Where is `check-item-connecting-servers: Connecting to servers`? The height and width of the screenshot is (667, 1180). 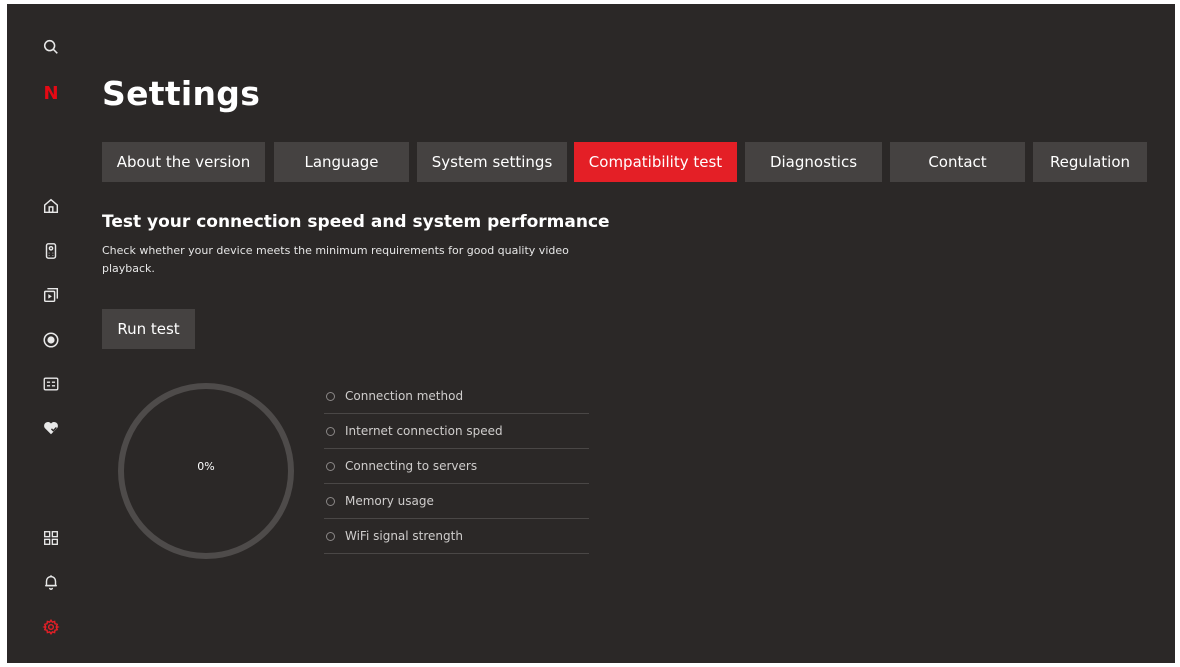 check-item-connecting-servers: Connecting to servers is located at coordinates (456, 466).